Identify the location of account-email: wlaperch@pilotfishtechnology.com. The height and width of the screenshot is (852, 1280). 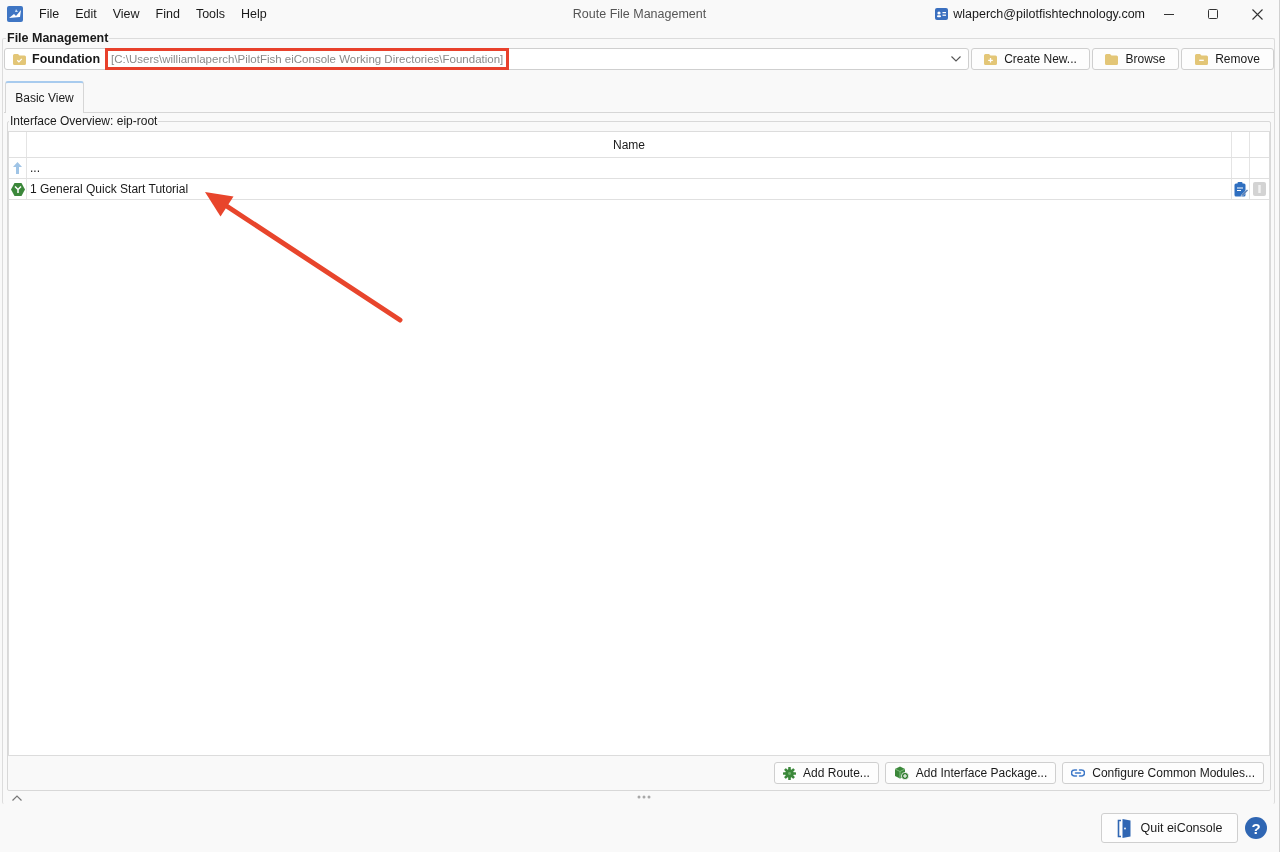
(1049, 14).